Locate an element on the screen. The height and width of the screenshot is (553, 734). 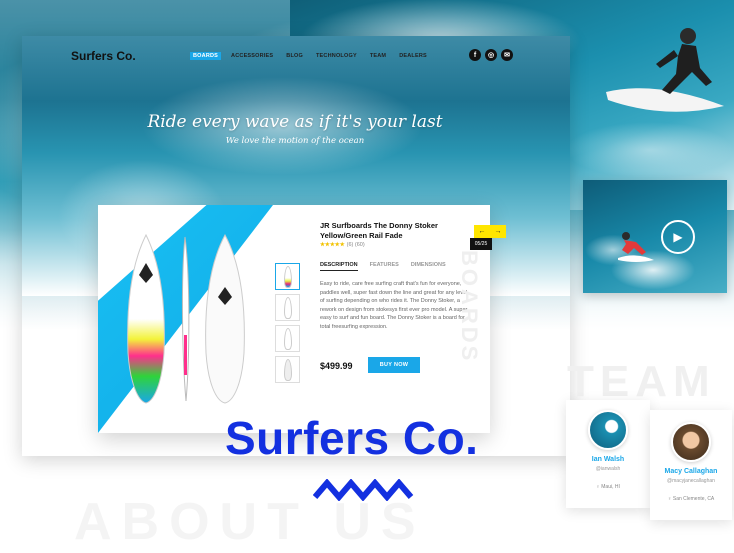
tab-features: FEATURES is located at coordinates (384, 266).